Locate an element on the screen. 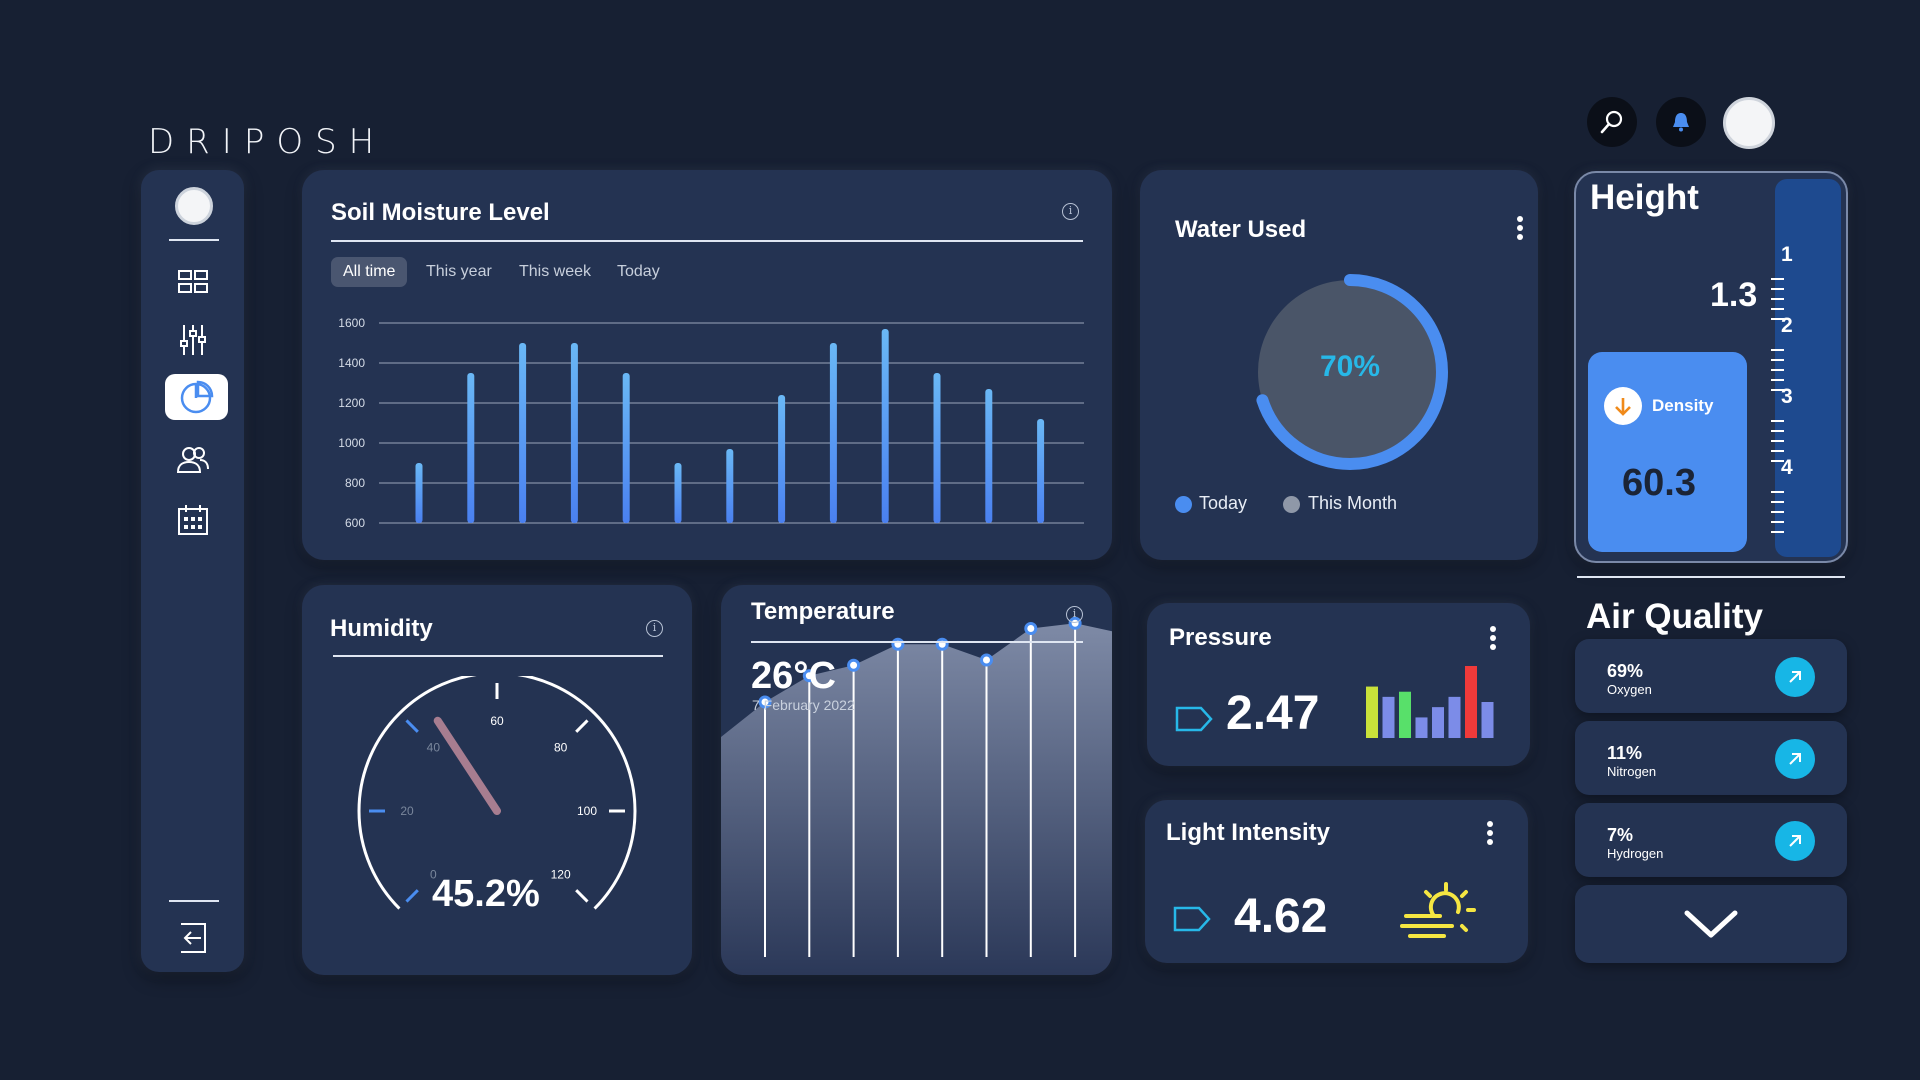 The image size is (1920, 1080). tab-this-week: This week is located at coordinates (555, 272).